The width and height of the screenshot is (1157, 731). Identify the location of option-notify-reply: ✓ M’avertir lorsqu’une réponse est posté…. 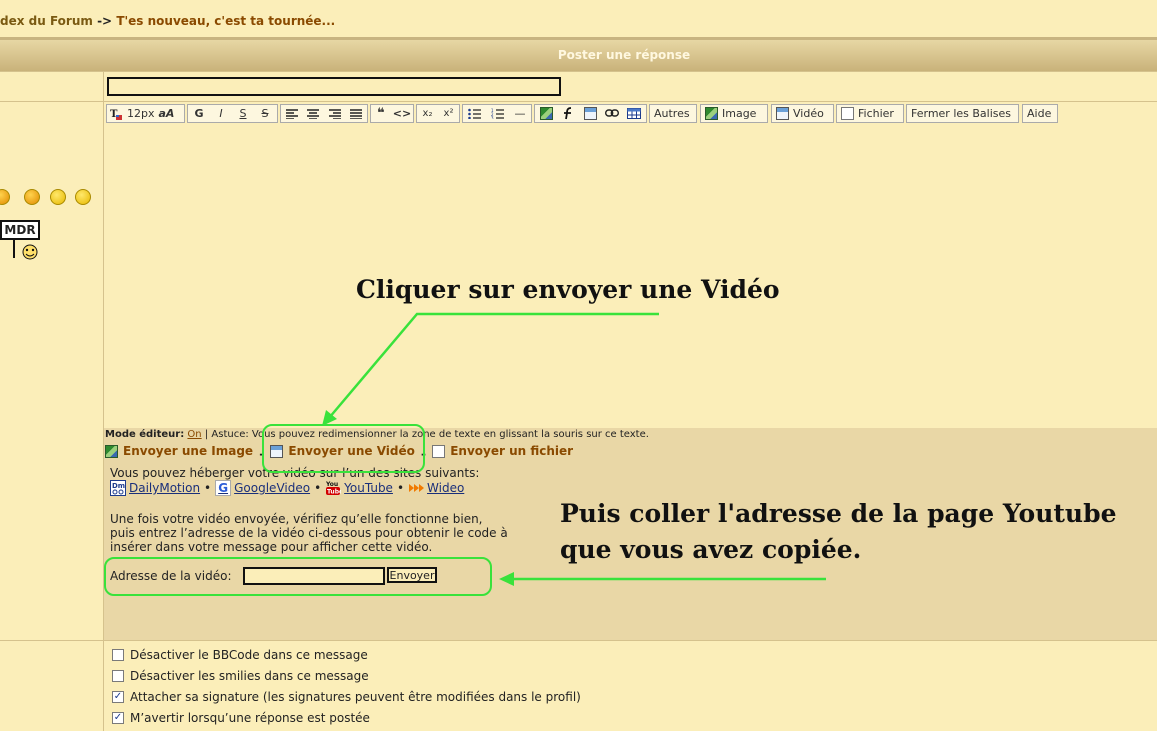
(241, 718).